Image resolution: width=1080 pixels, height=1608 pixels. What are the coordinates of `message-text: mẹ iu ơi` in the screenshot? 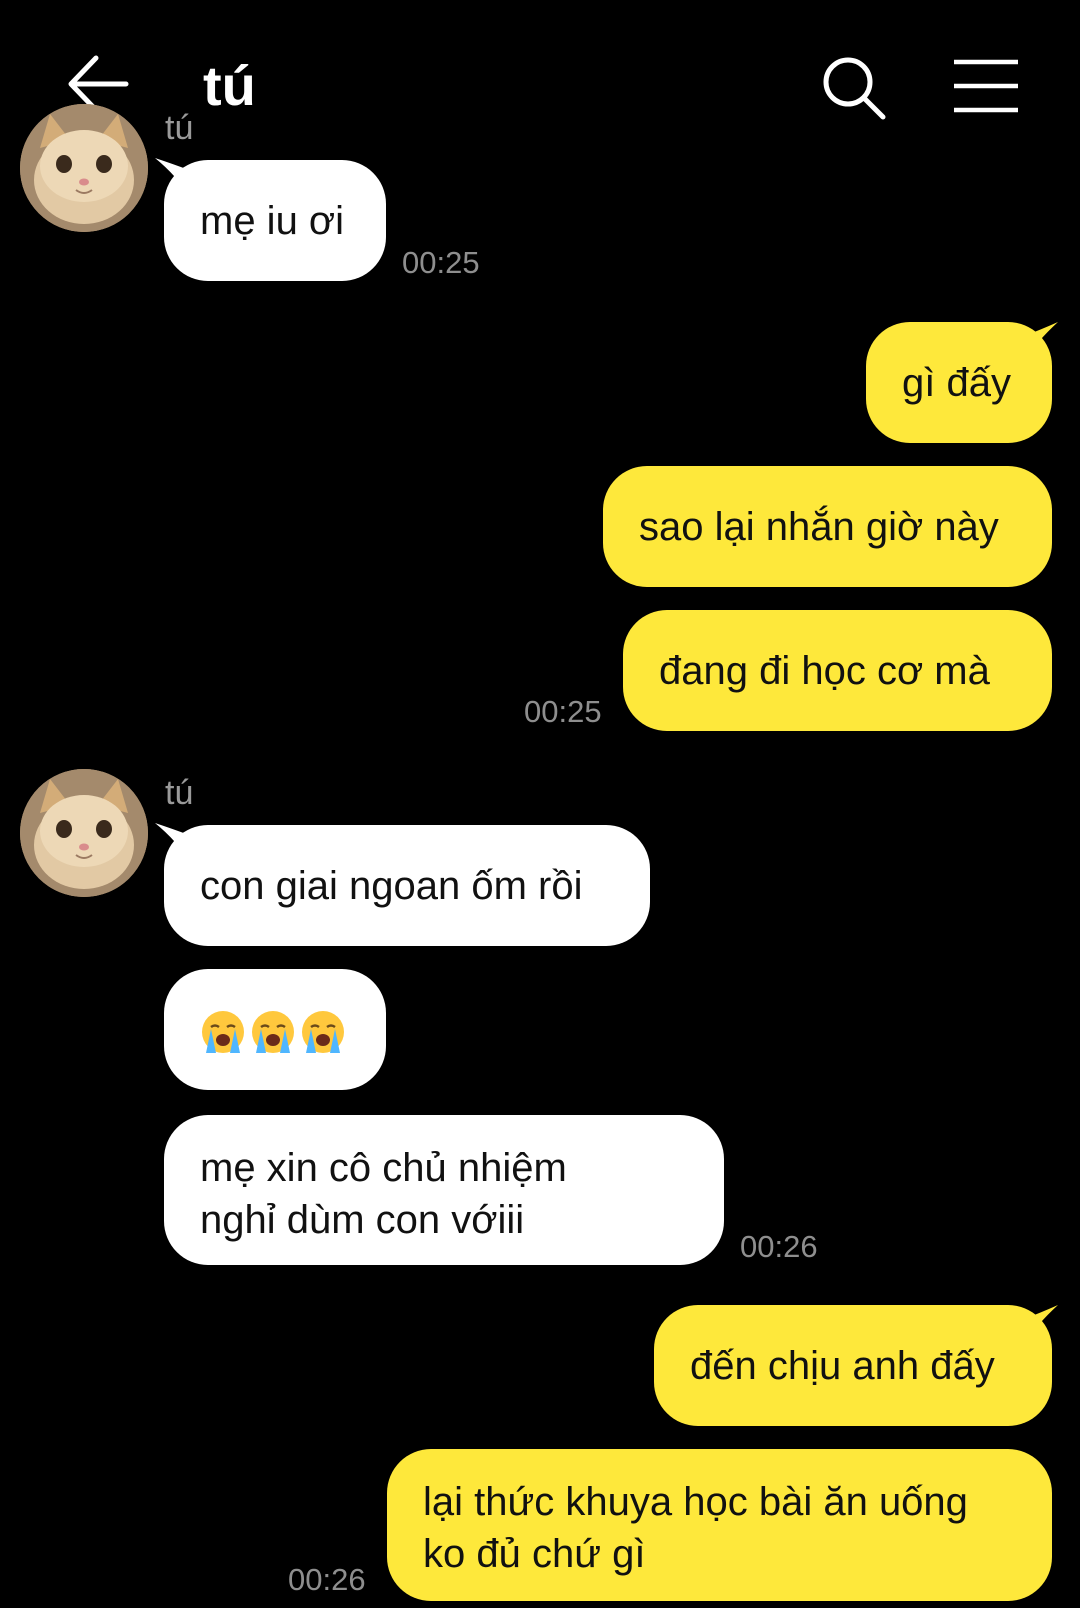 It's located at (272, 220).